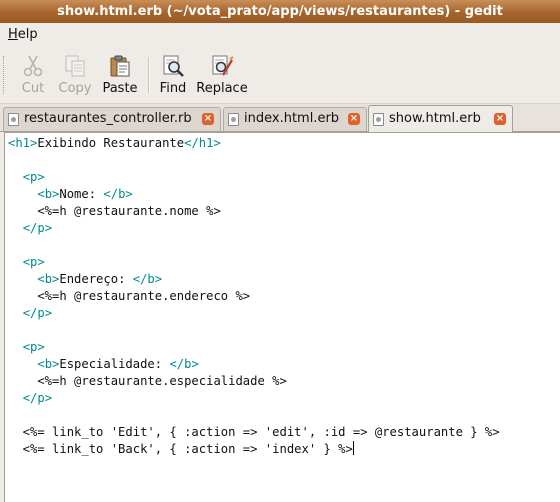  What do you see at coordinates (284, 194) in the screenshot?
I see `code-line: <b>Nome: </b>` at bounding box center [284, 194].